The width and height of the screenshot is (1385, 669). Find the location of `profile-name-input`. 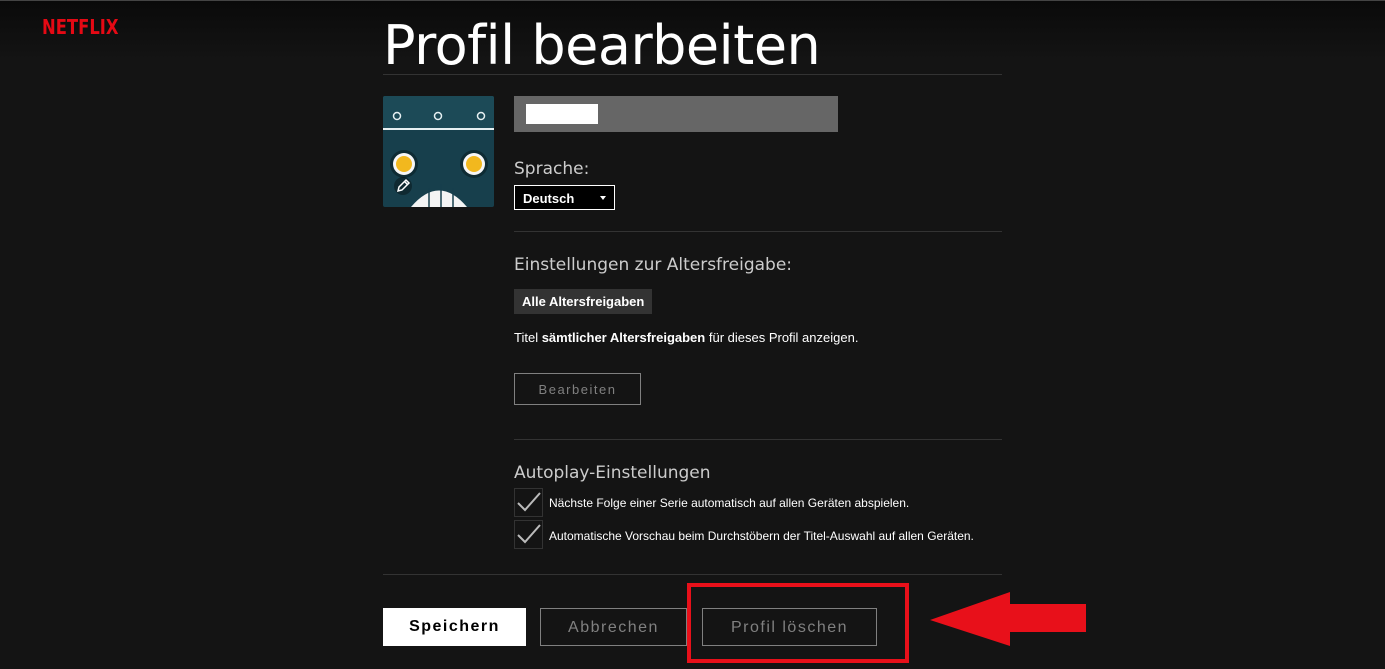

profile-name-input is located at coordinates (676, 114).